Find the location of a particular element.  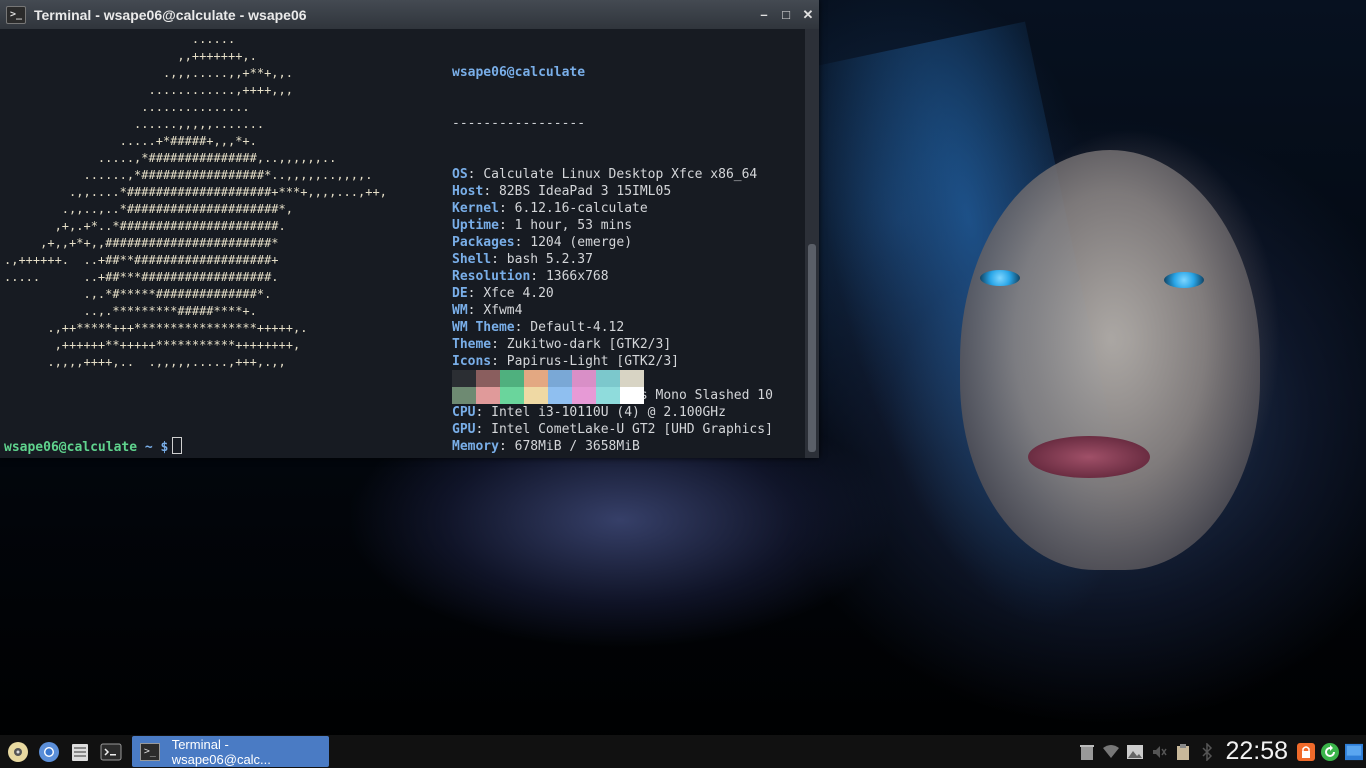

info-key: WM is located at coordinates (460, 310).